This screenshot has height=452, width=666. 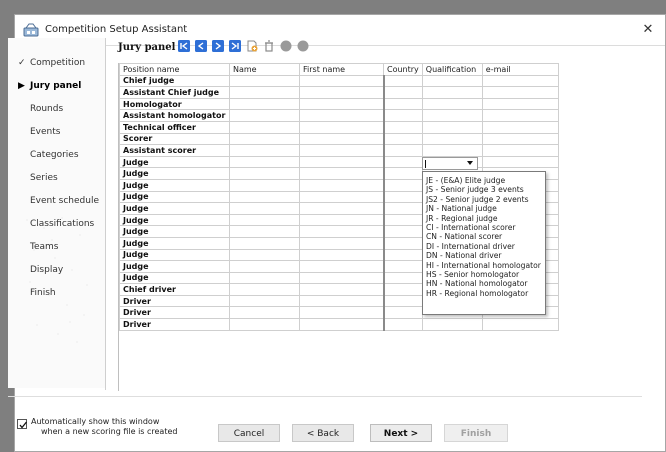 What do you see at coordinates (174, 69) in the screenshot?
I see `column-header-position-name: Position name` at bounding box center [174, 69].